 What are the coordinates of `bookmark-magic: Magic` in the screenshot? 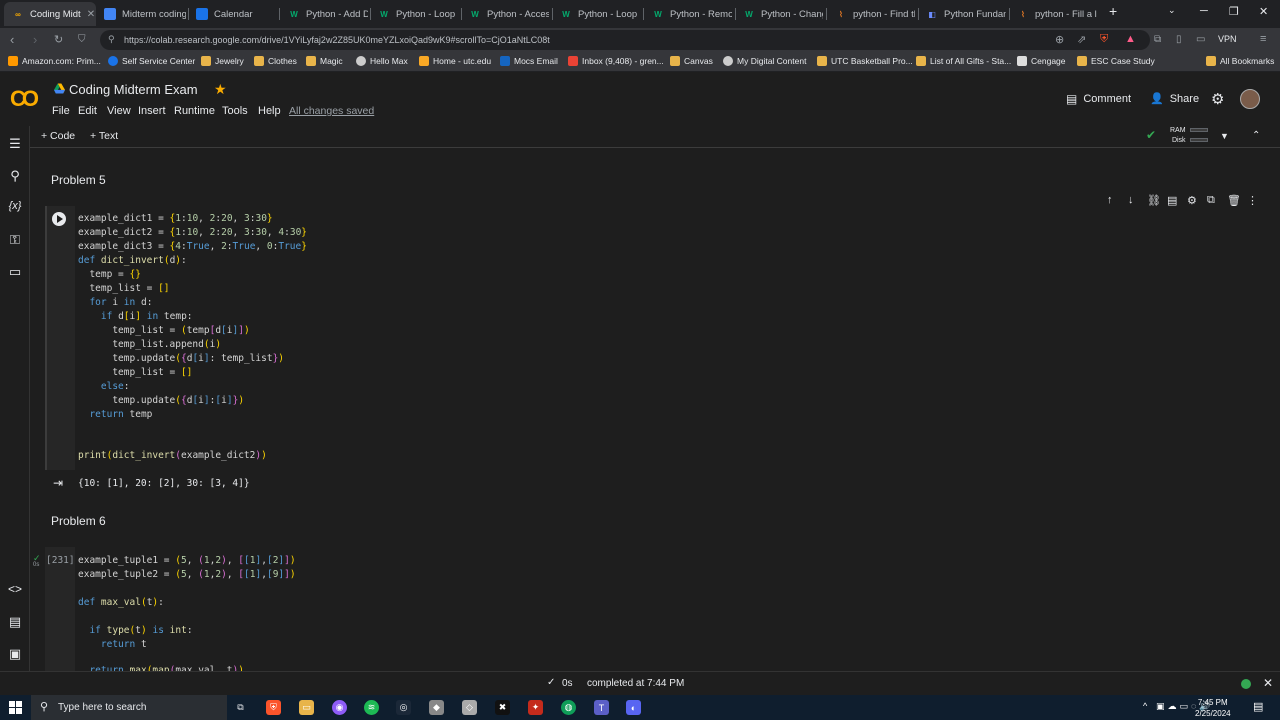 It's located at (324, 61).